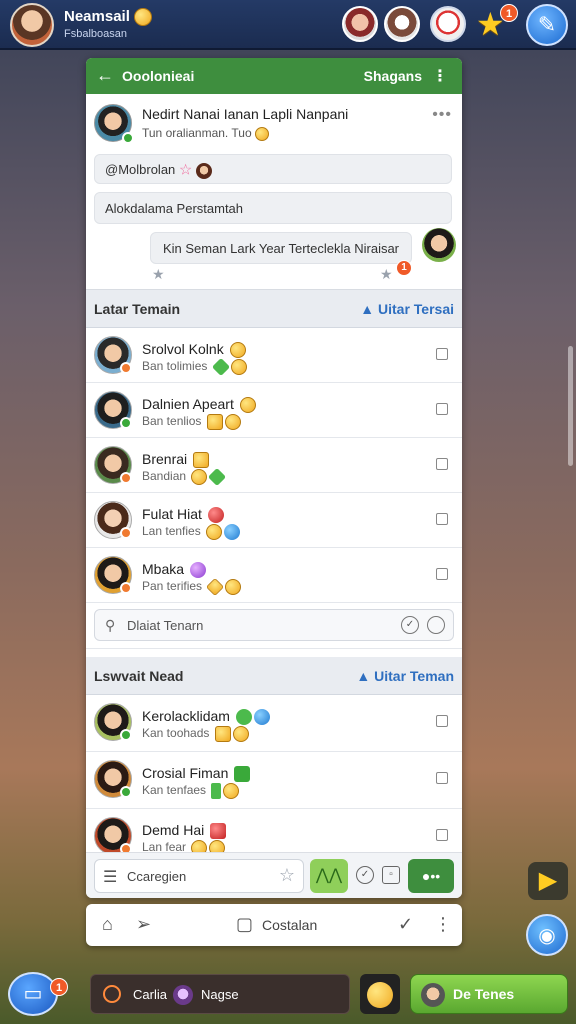 The width and height of the screenshot is (576, 1024). What do you see at coordinates (139, 676) in the screenshot?
I see `section-title: Lswvait Nead` at bounding box center [139, 676].